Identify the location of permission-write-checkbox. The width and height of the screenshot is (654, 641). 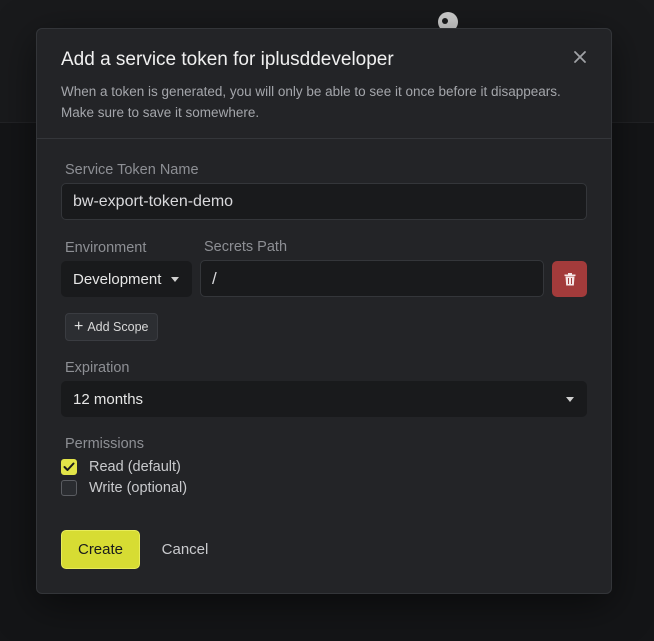
(69, 488).